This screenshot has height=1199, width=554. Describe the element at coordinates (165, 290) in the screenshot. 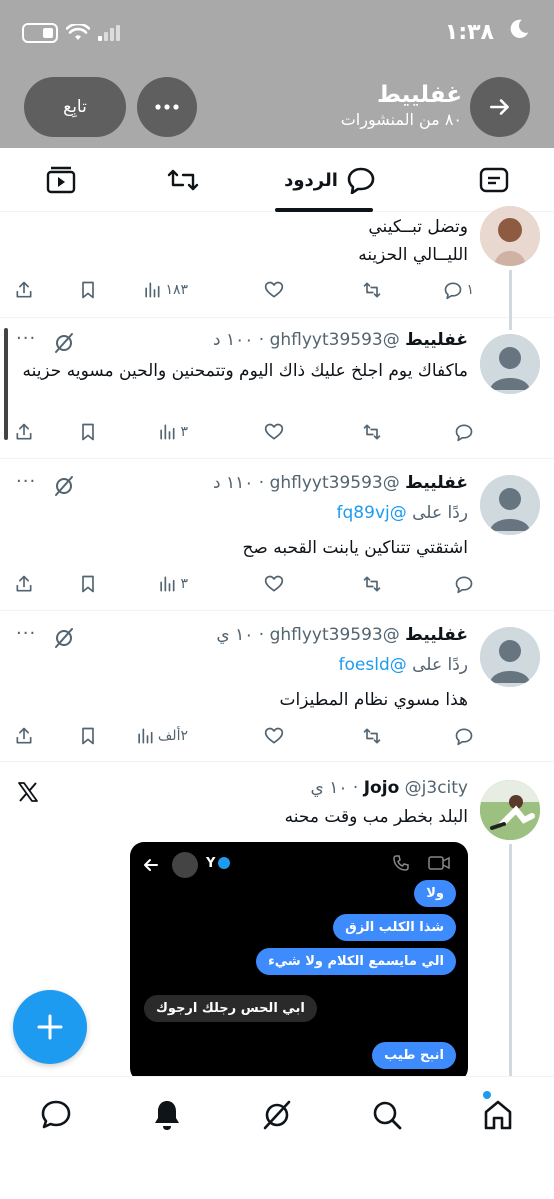

I see `views-action: ١٨٣` at that location.